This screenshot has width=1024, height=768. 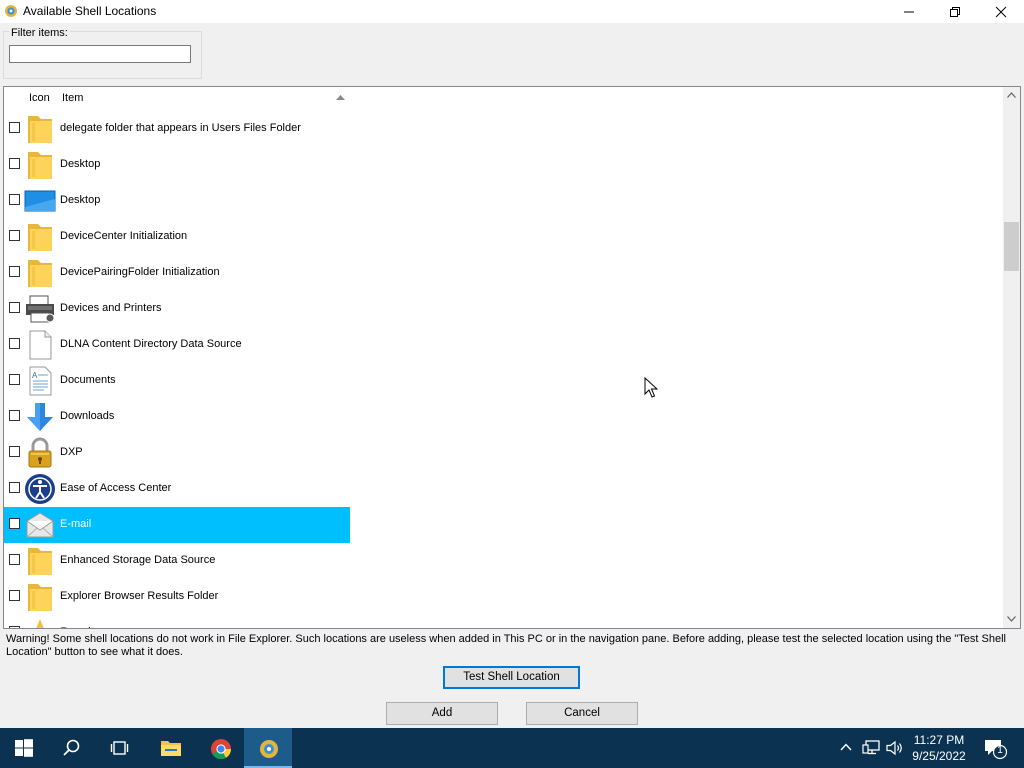 I want to click on list-item: DXP, so click(x=177, y=453).